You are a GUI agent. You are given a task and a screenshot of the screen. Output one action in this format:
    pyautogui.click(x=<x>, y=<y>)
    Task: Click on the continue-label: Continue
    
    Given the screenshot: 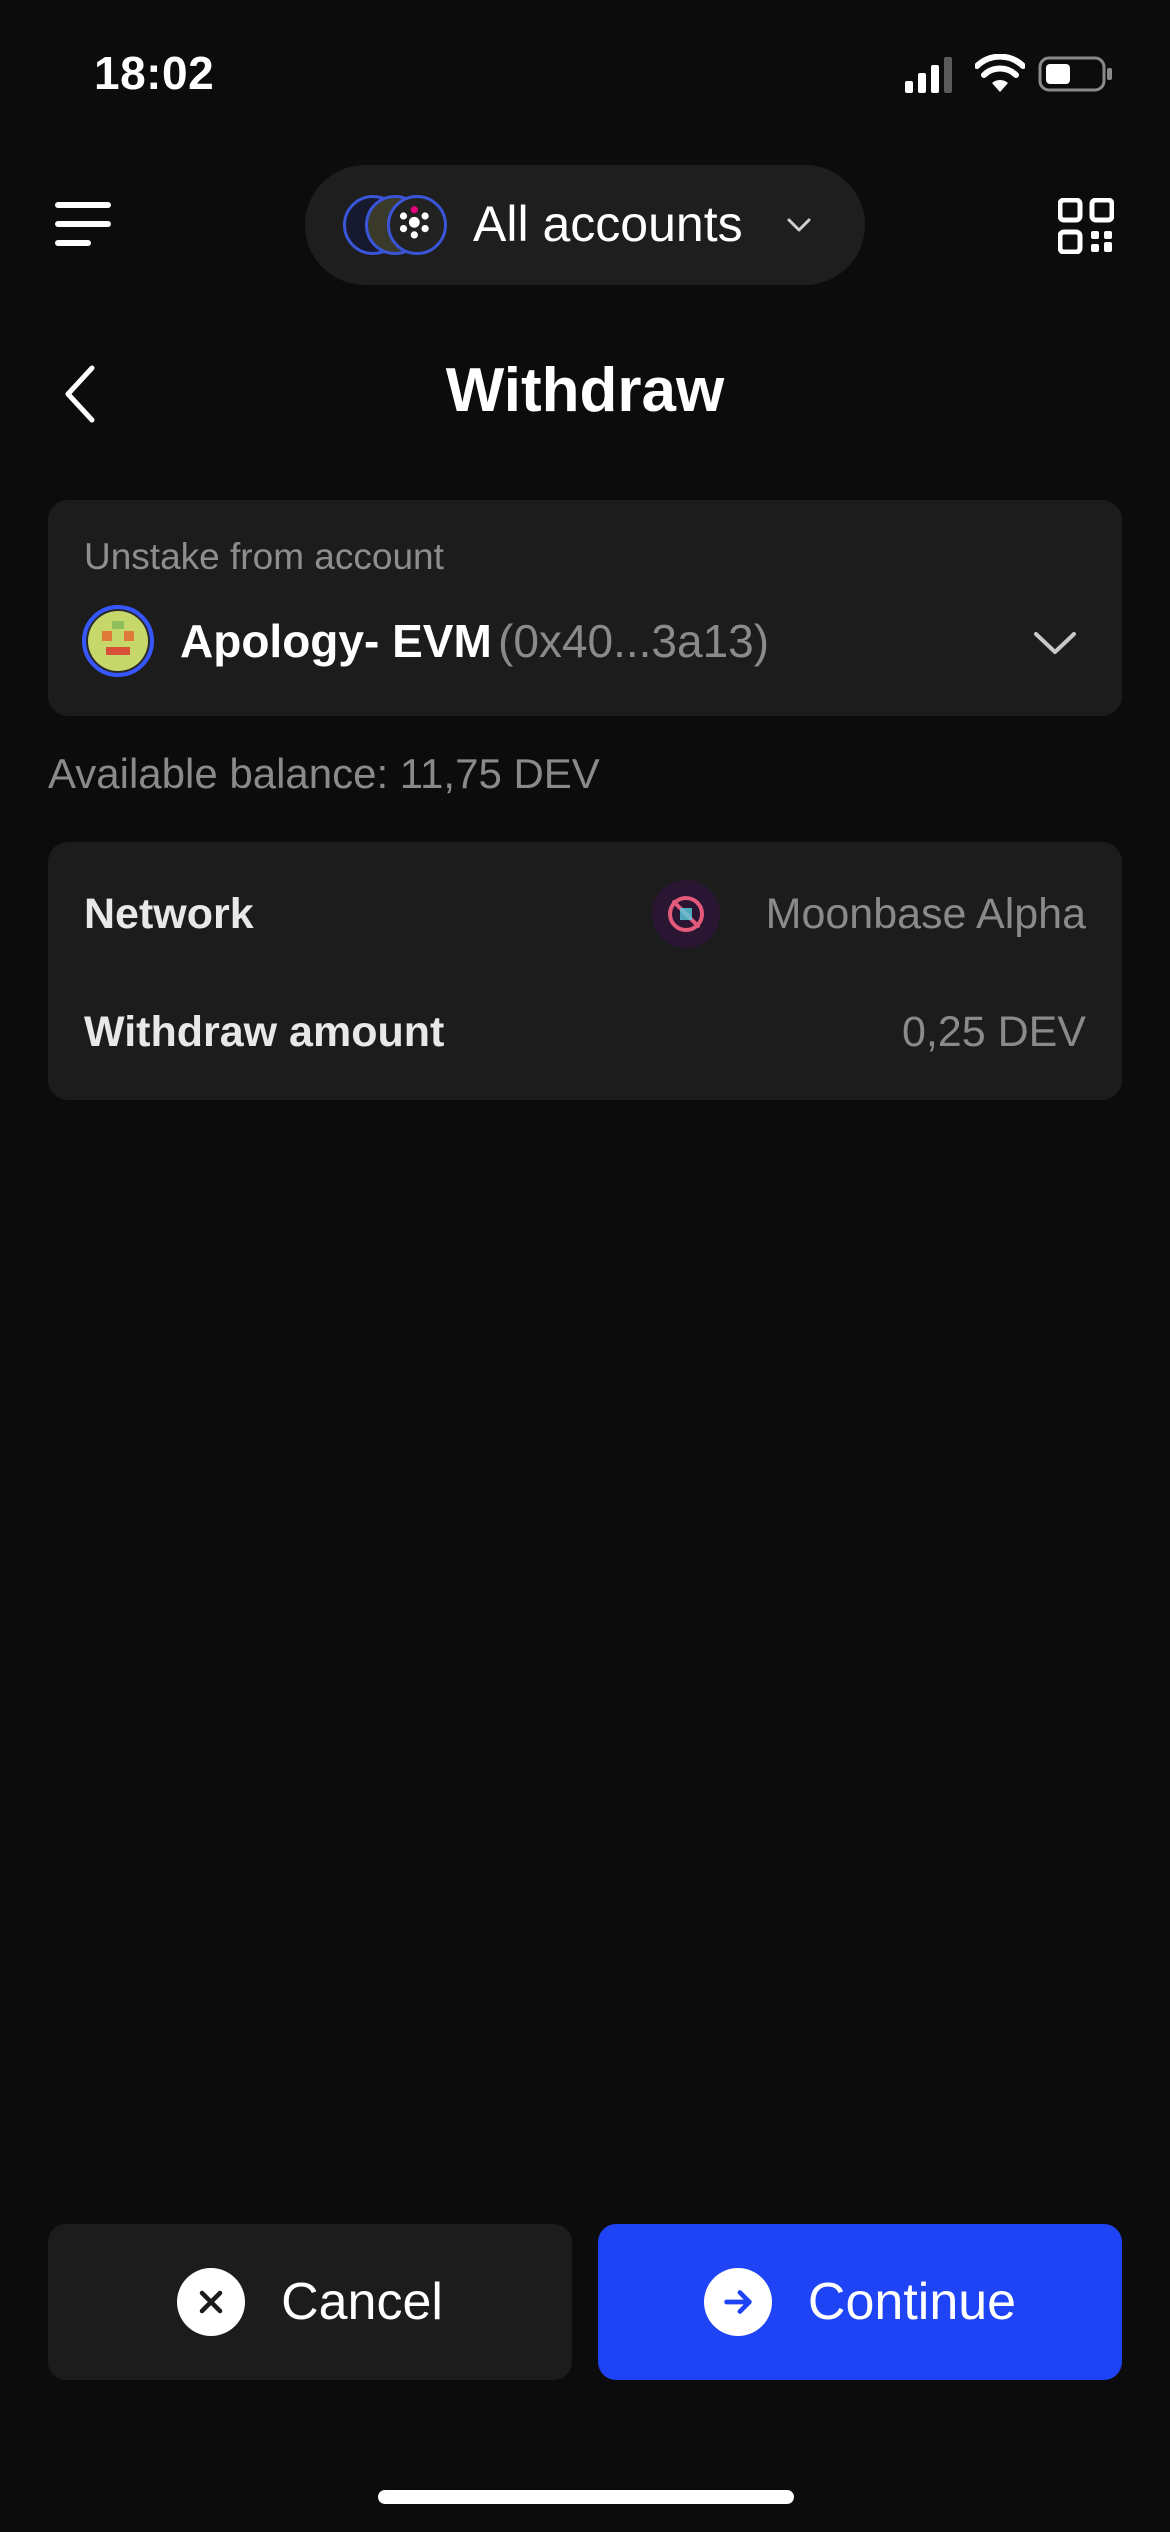 What is the action you would take?
    pyautogui.click(x=912, y=2302)
    